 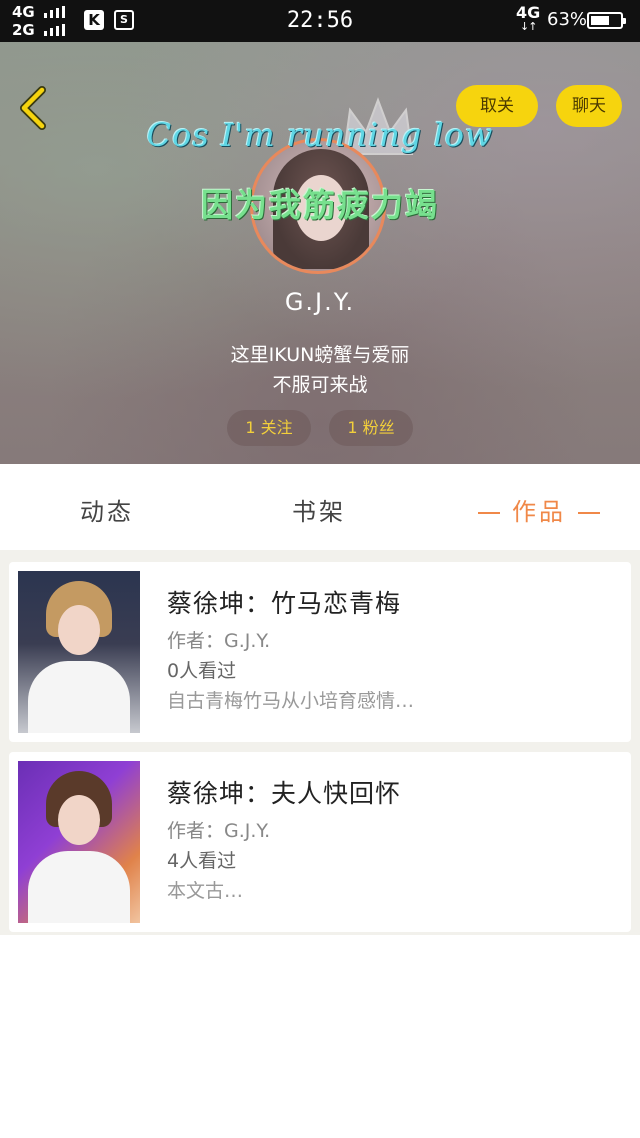 What do you see at coordinates (284, 603) in the screenshot?
I see `work-title: 蔡徐坤：竹马恋青梅` at bounding box center [284, 603].